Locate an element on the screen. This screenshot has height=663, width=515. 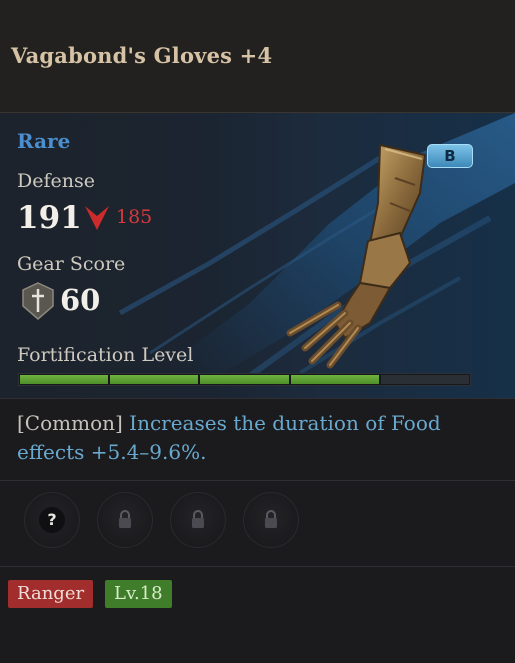
item-name: Vagabond's Gloves +4 is located at coordinates (142, 55).